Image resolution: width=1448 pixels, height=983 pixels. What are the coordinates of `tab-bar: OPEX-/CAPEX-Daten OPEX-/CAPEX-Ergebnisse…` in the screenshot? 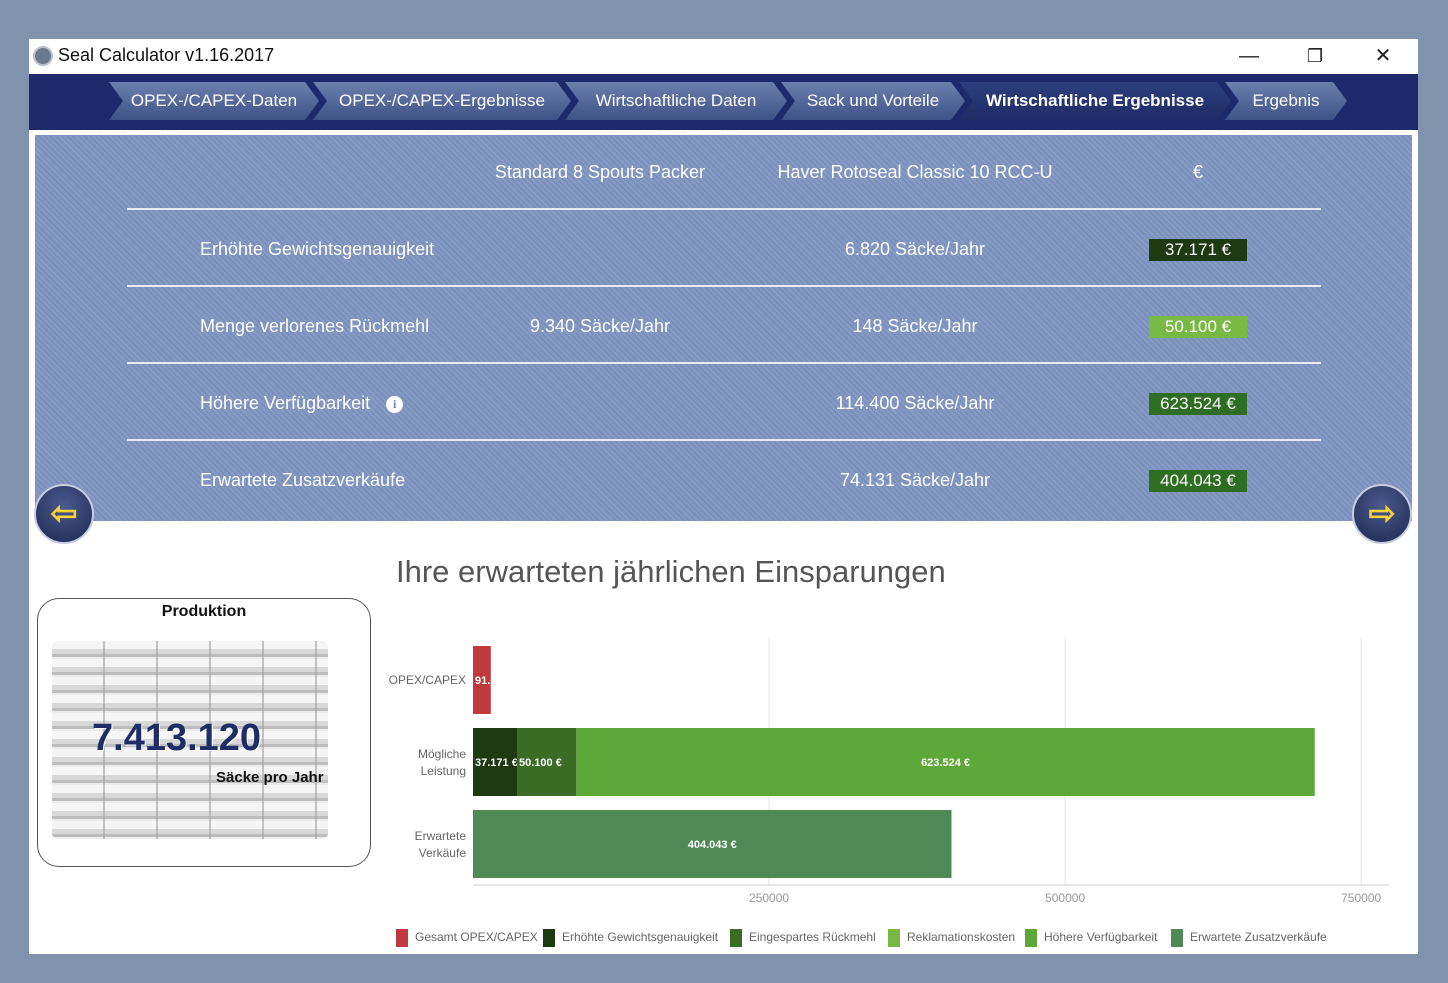 It's located at (723, 102).